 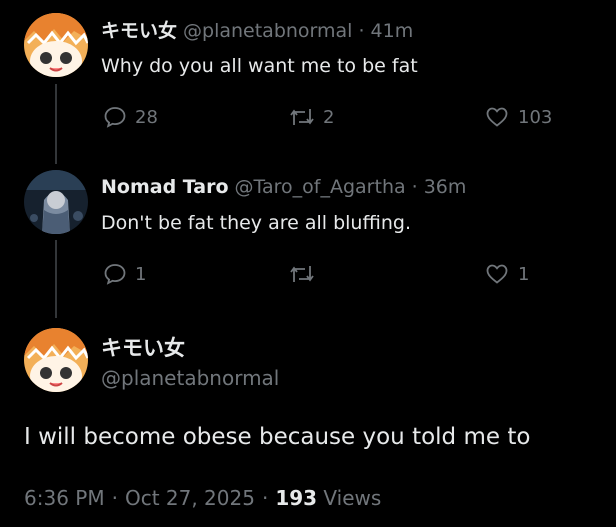 I want to click on author-handle: @Taro_of_Agartha, so click(x=320, y=187).